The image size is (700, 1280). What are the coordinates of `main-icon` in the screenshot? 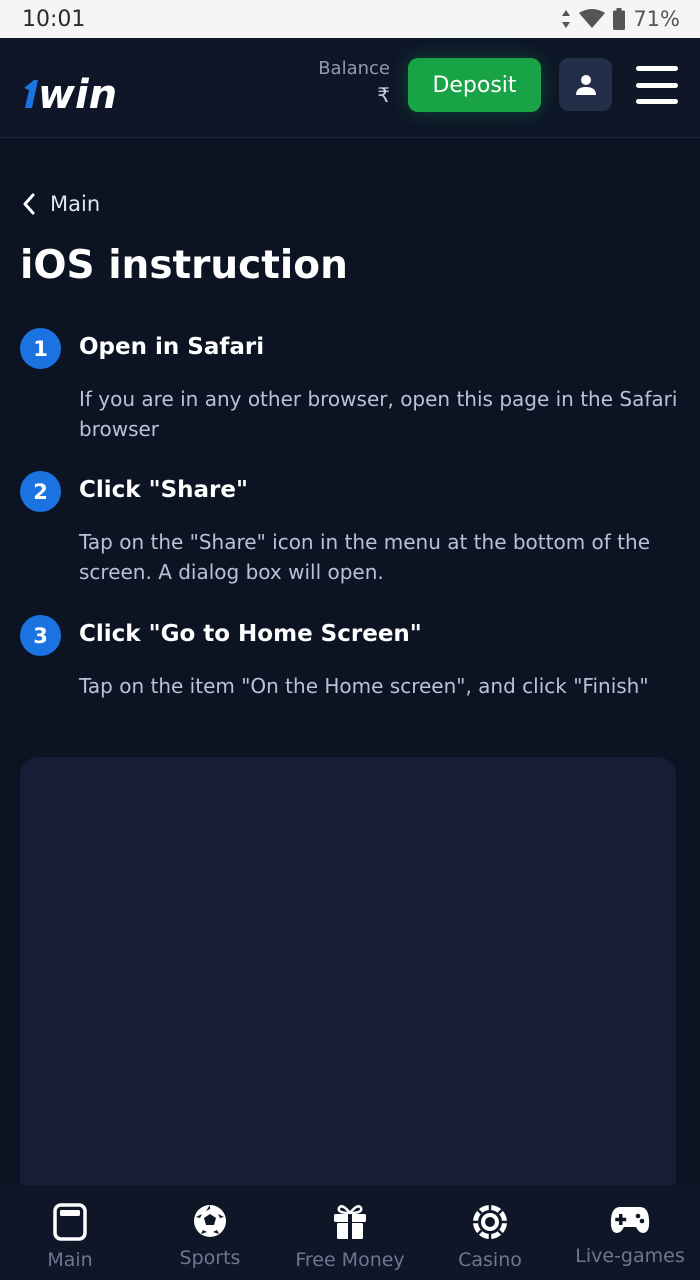 It's located at (70, 1222).